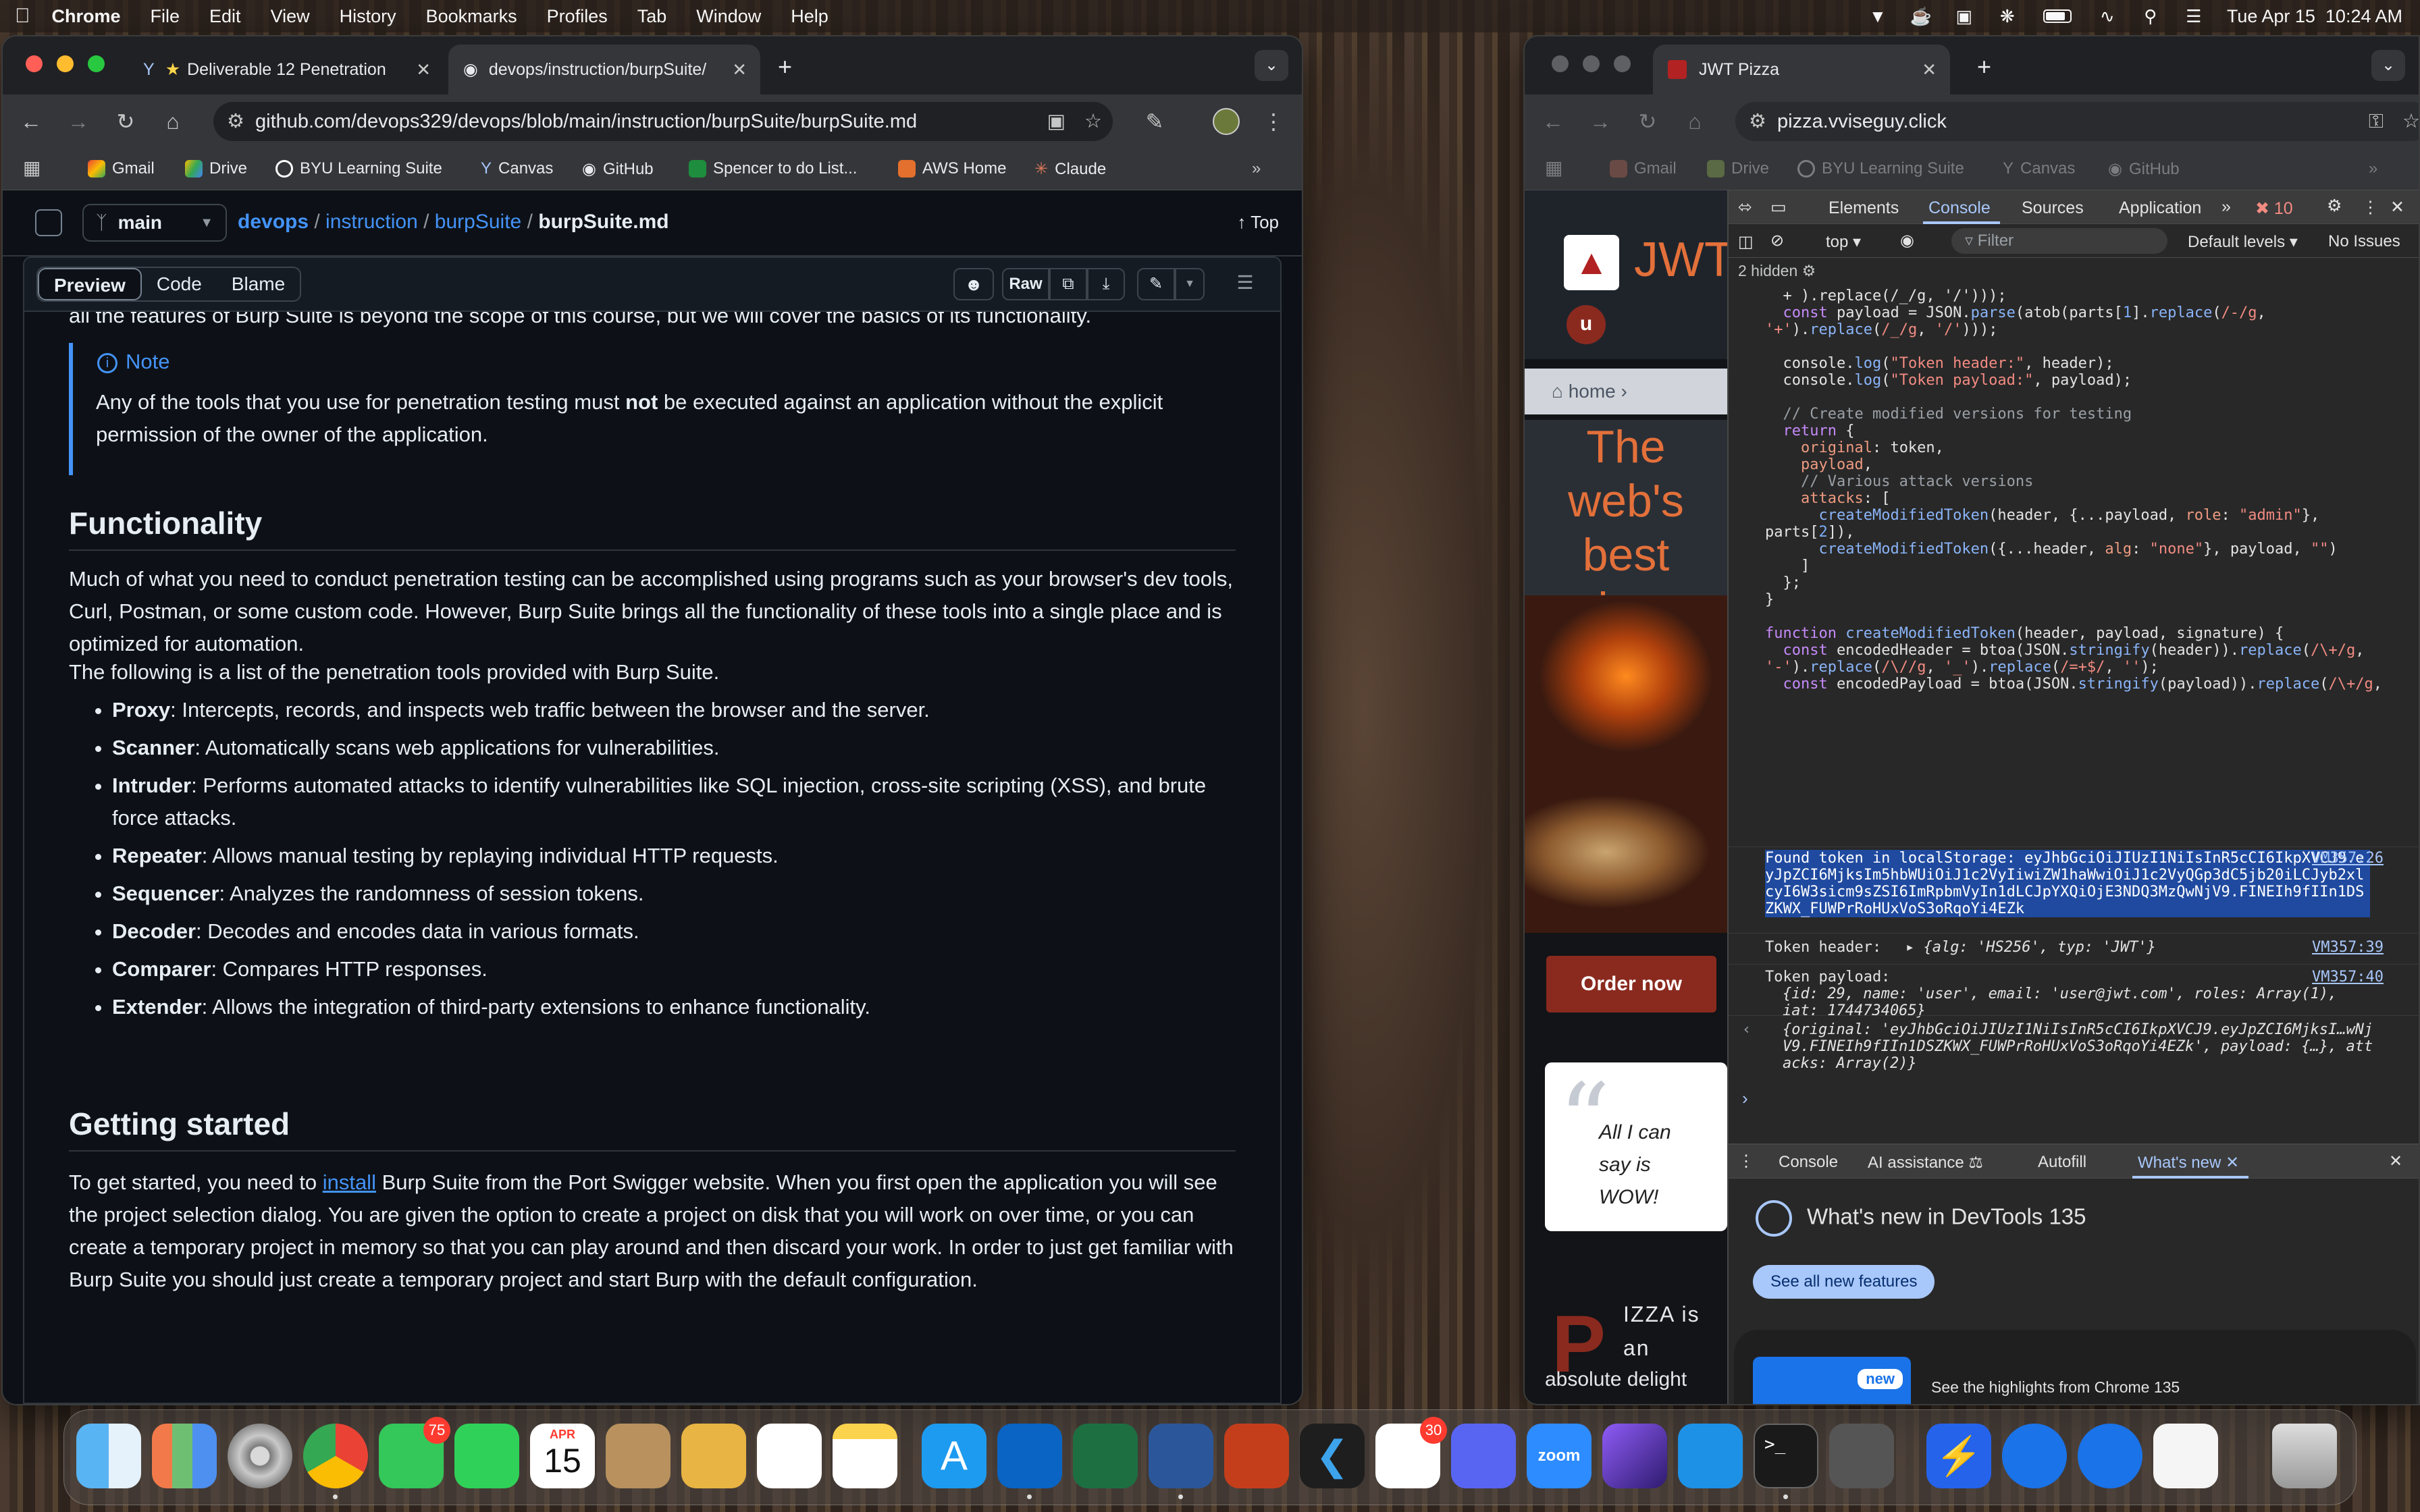 This screenshot has width=2420, height=1512. Describe the element at coordinates (1592, 391) in the screenshot. I see `crumb-home: home` at that location.